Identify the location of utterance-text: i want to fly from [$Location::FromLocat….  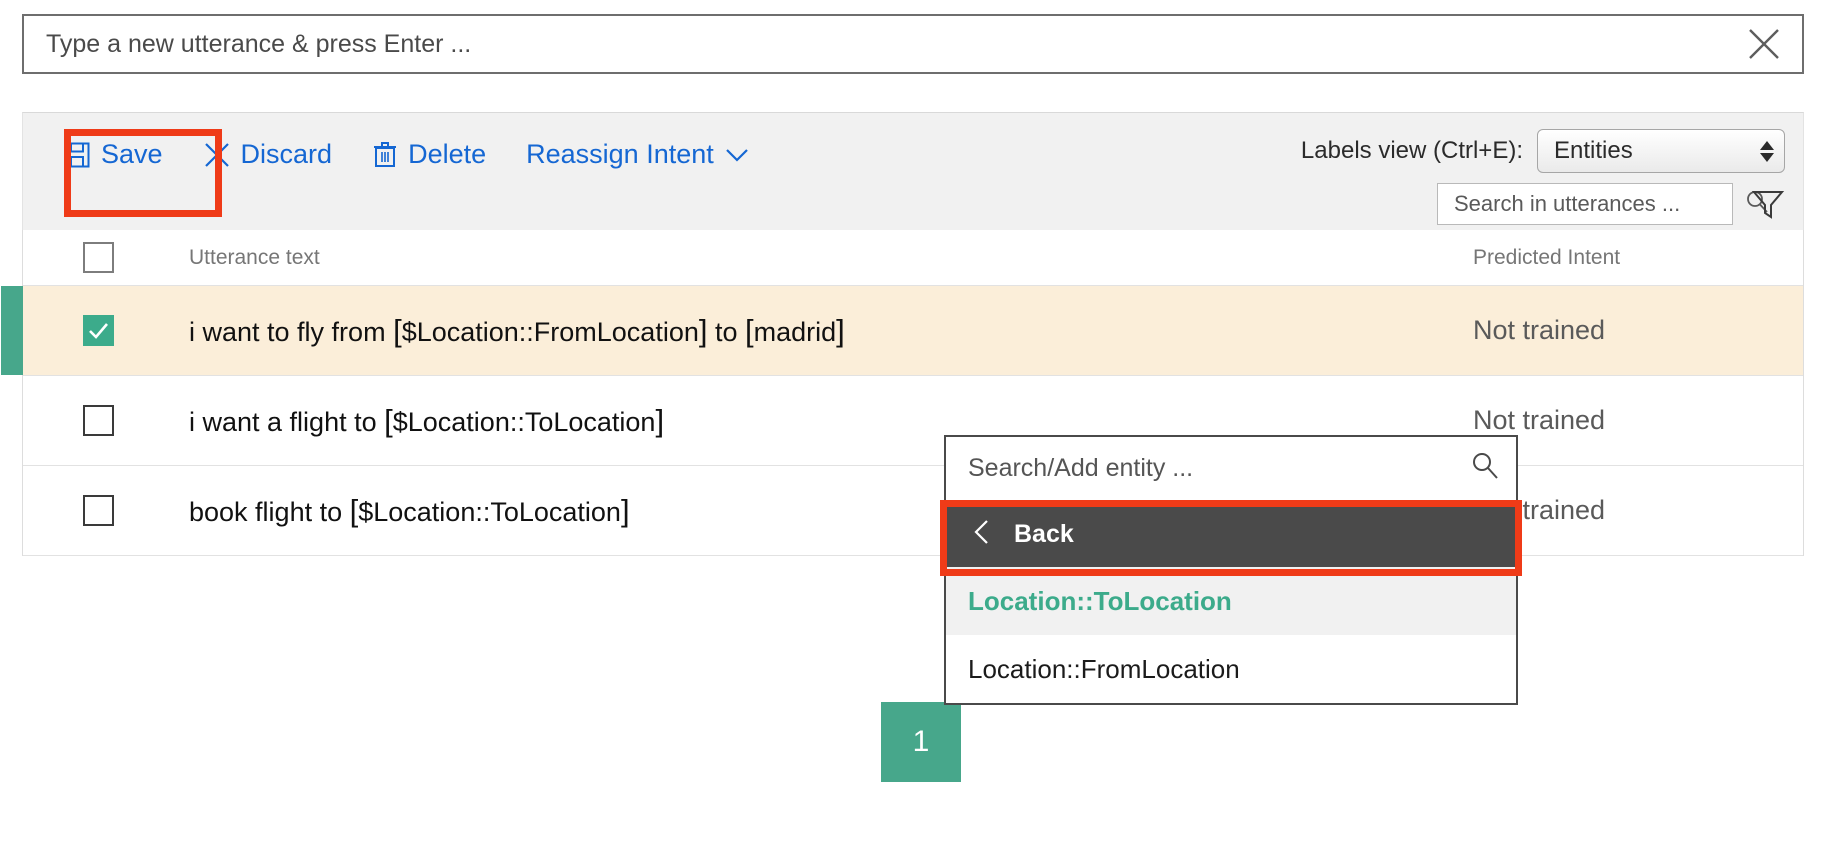
(517, 330).